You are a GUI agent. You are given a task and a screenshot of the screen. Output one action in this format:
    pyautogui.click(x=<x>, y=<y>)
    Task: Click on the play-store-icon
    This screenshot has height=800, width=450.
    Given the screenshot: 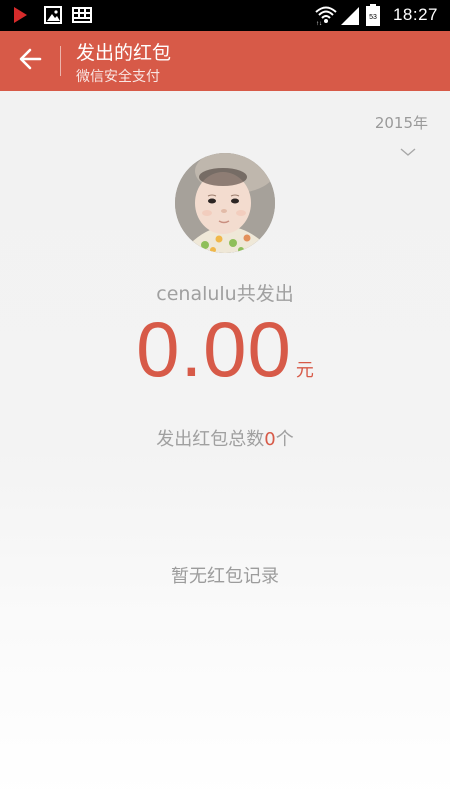 What is the action you would take?
    pyautogui.click(x=20, y=17)
    